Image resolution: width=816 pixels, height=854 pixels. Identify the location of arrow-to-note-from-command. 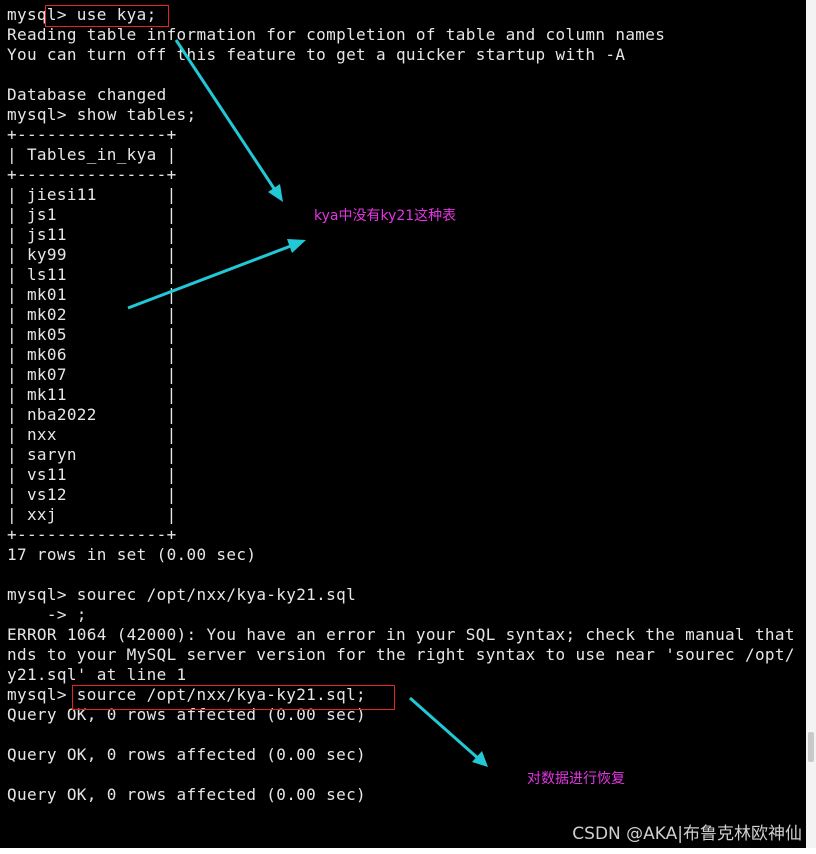
(228, 120).